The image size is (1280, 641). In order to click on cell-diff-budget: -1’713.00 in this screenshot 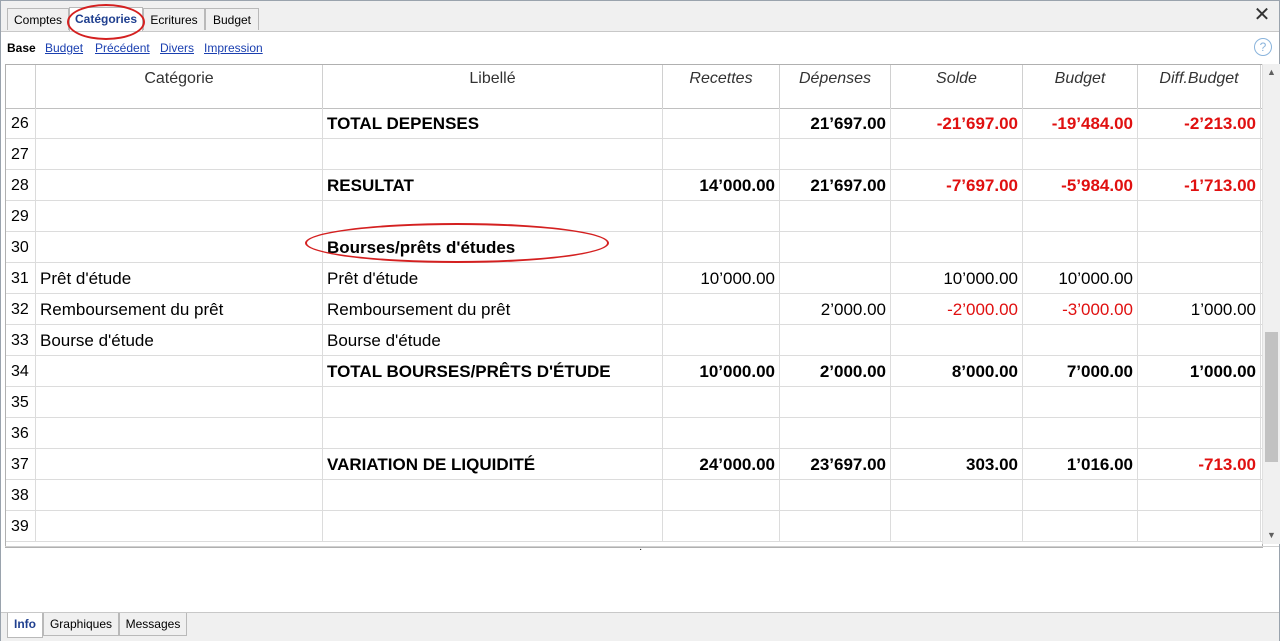, I will do `click(1199, 185)`.